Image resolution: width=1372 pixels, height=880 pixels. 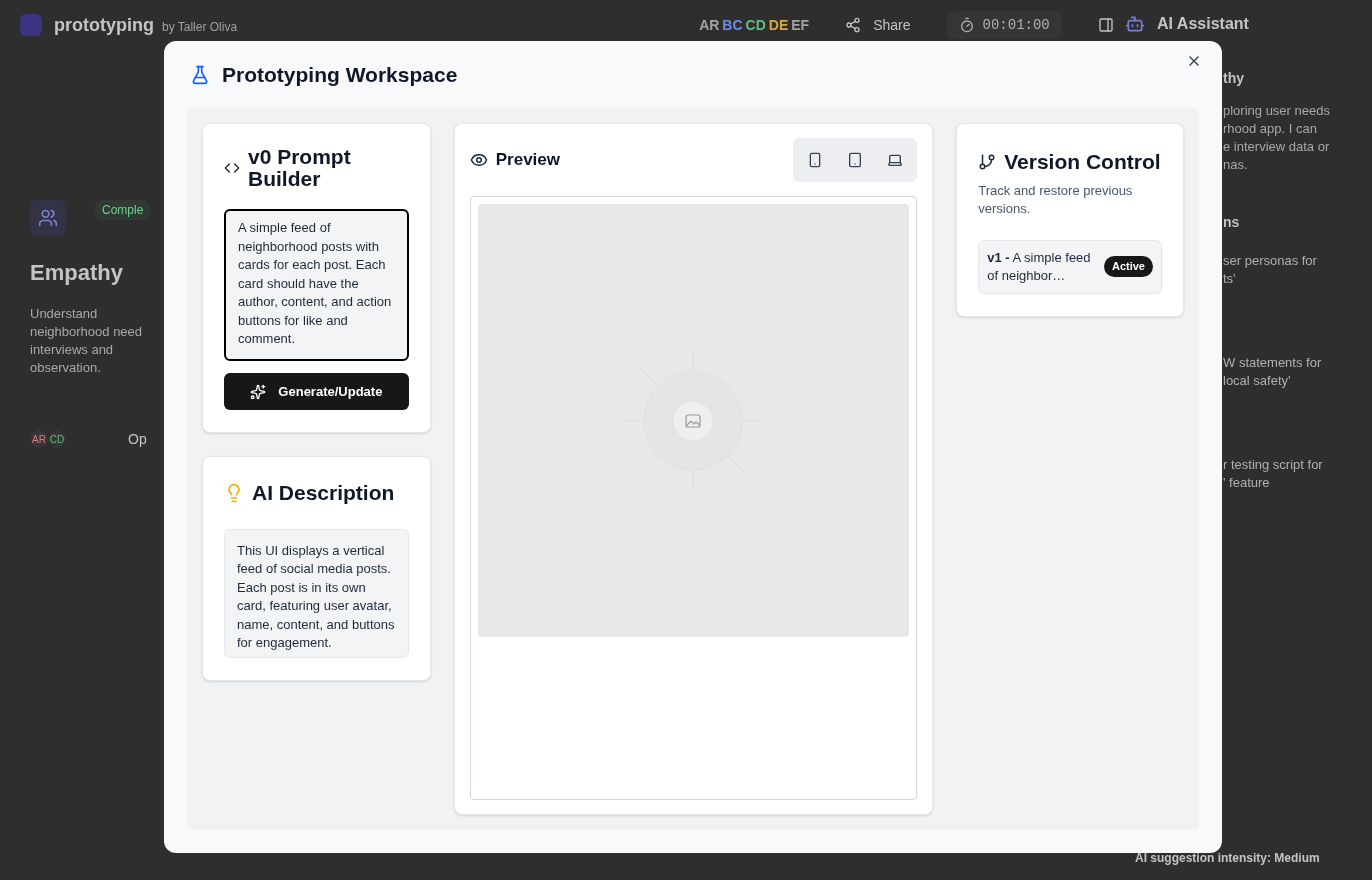 What do you see at coordinates (1056, 199) in the screenshot?
I see `card-subtitle: Track and restore previous versions.` at bounding box center [1056, 199].